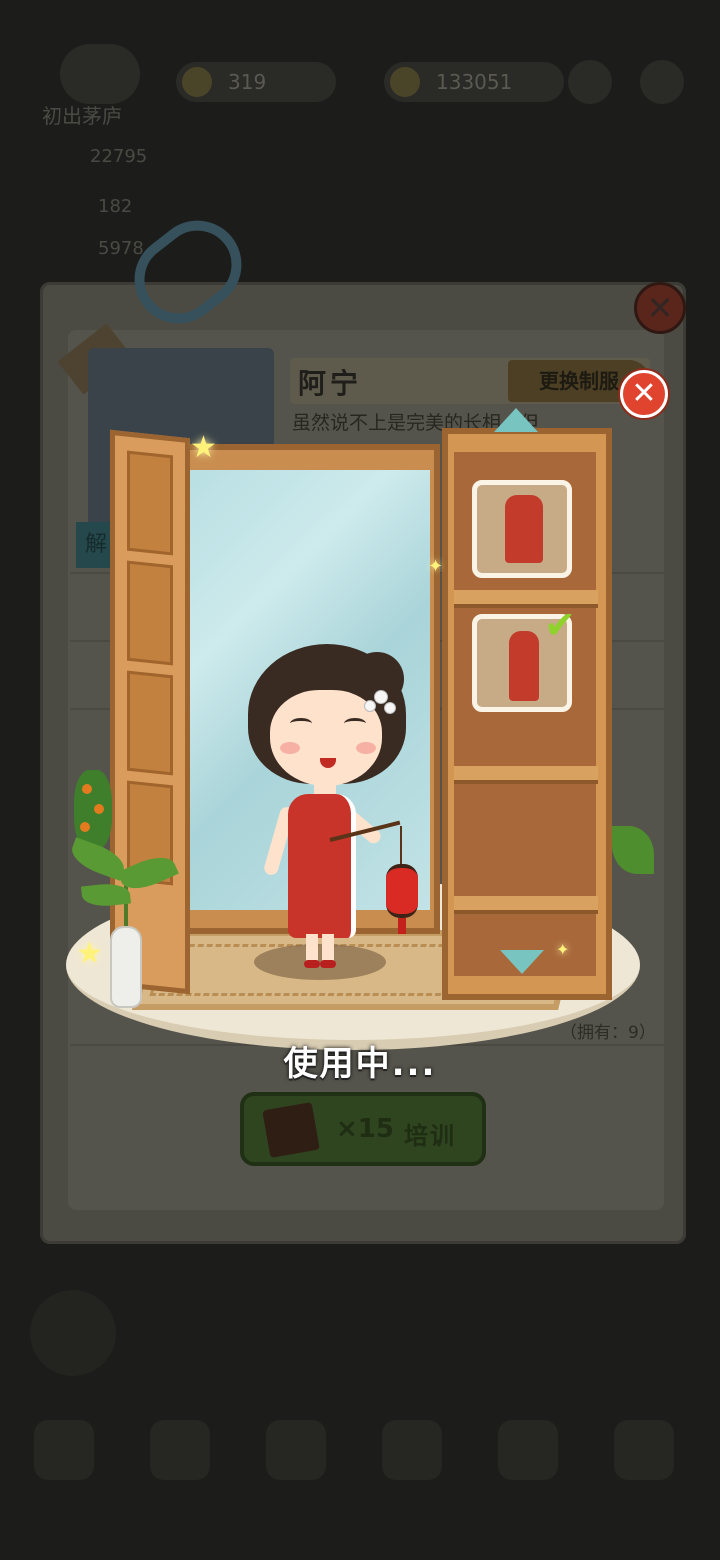  I want to click on left-door, so click(150, 712).